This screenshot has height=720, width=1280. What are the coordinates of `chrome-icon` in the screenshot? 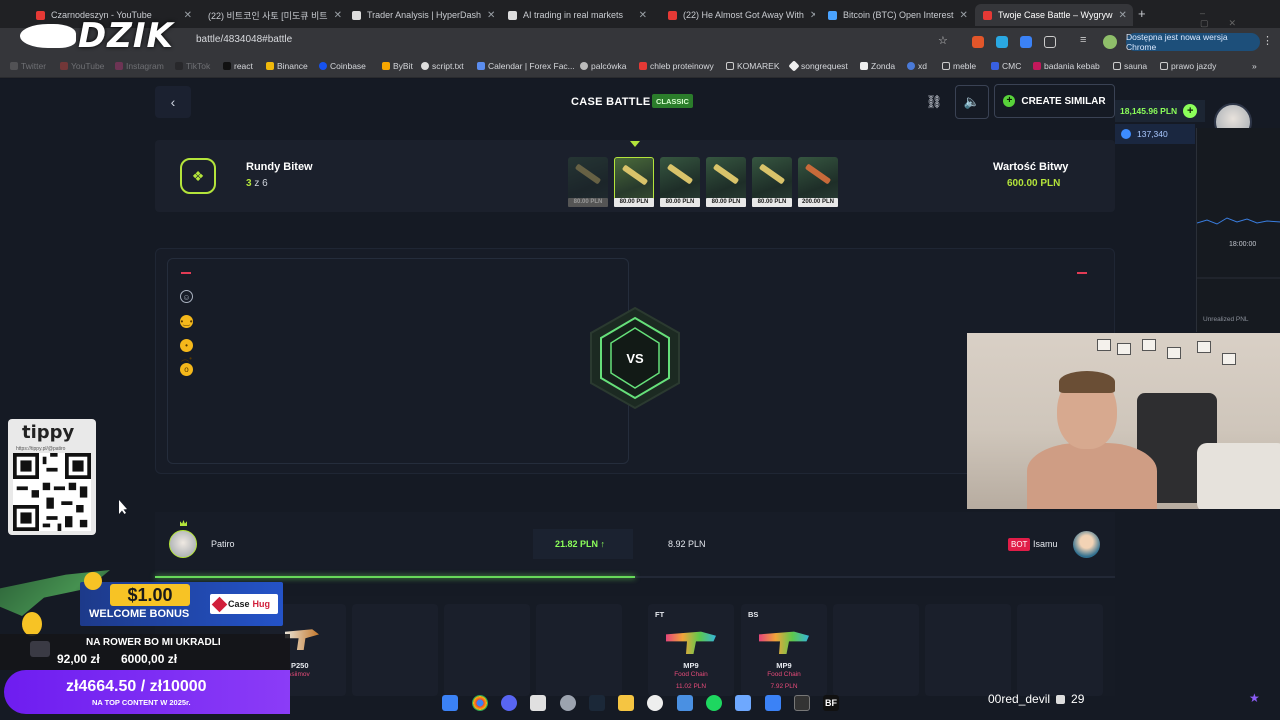 It's located at (480, 703).